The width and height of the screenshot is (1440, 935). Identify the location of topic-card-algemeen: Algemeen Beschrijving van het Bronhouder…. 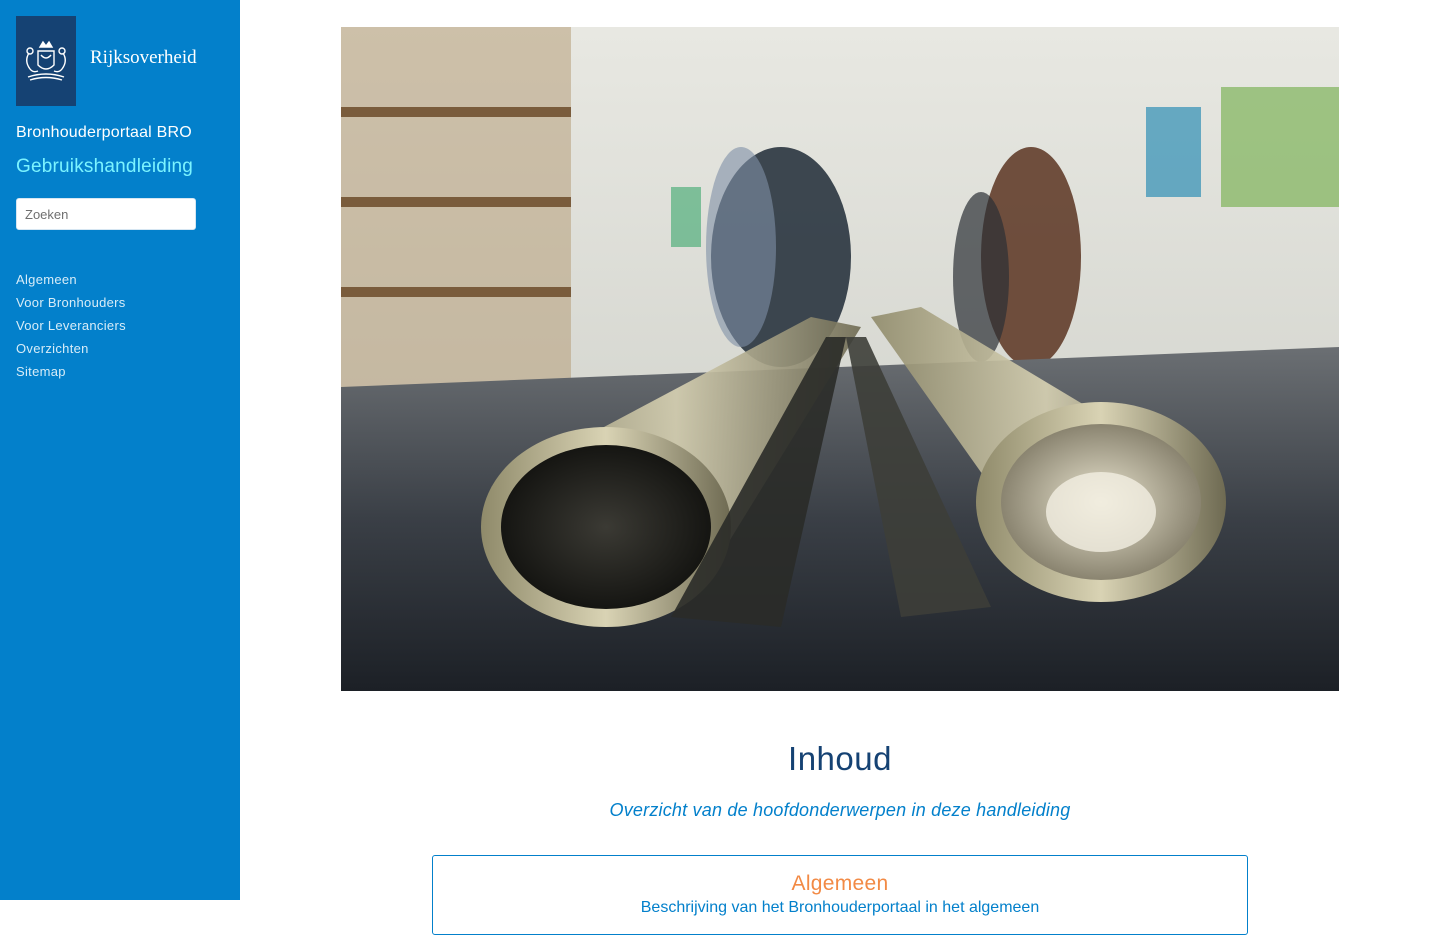
(840, 895).